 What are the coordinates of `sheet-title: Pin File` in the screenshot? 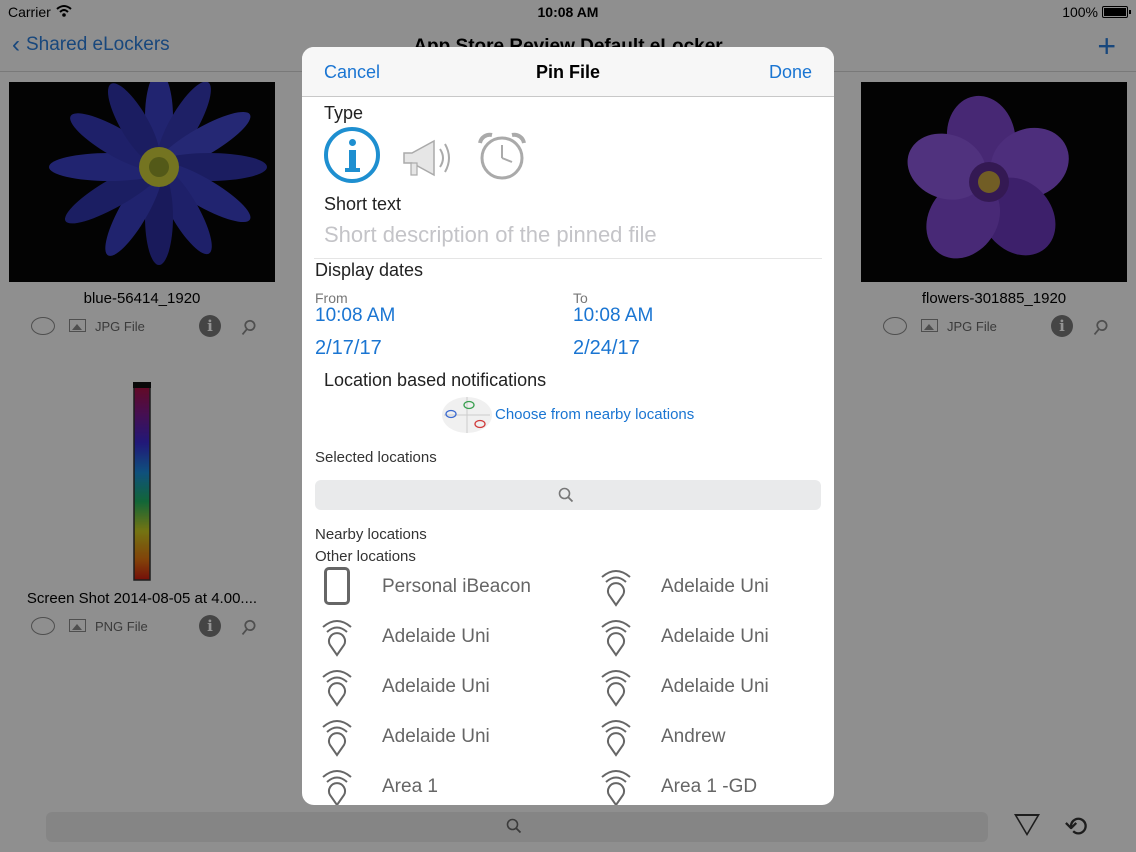 It's located at (567, 72).